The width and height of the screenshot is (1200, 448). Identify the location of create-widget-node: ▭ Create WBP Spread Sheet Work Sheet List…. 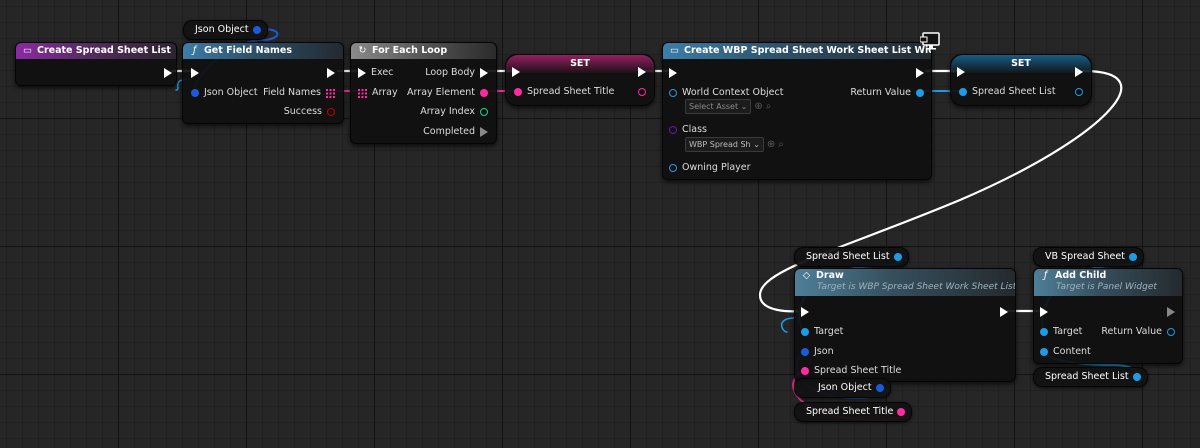
(797, 111).